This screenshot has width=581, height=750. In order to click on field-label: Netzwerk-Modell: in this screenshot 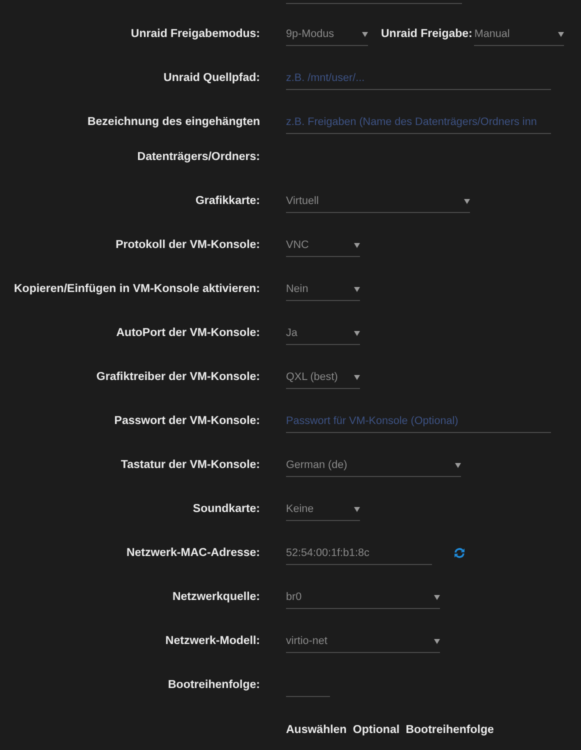, I will do `click(212, 641)`.